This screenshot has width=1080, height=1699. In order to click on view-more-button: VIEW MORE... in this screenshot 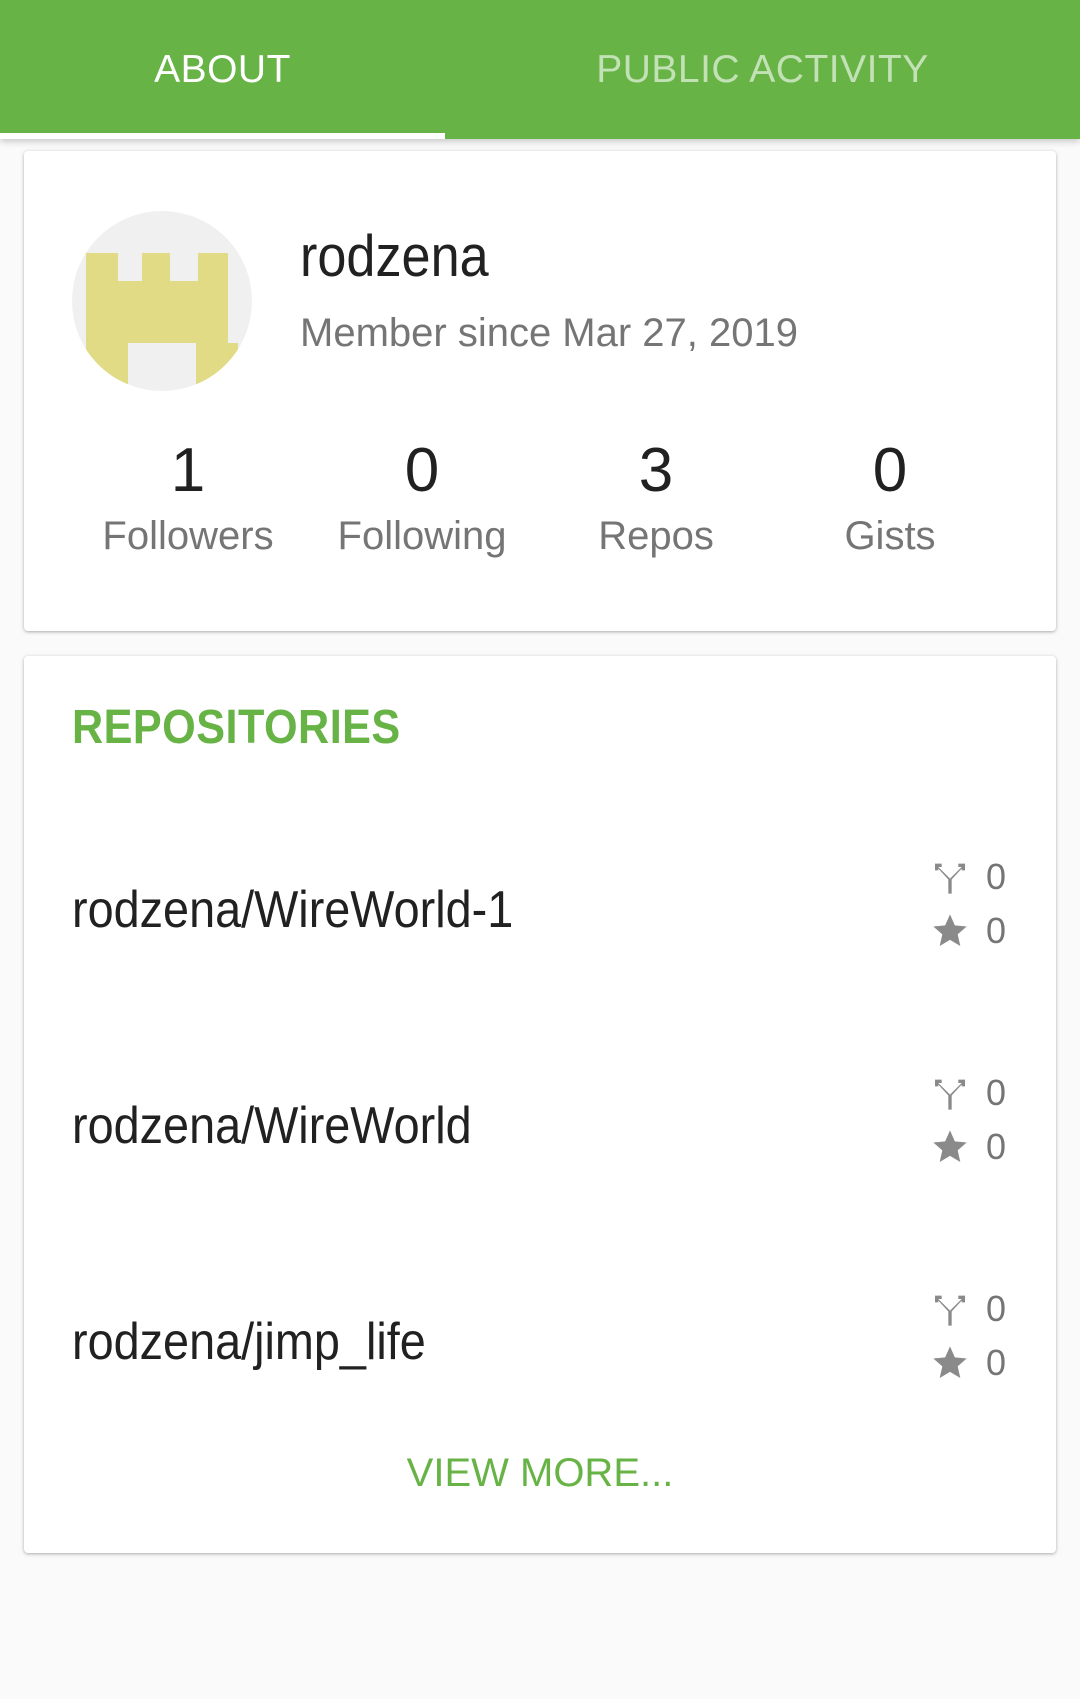, I will do `click(540, 1473)`.